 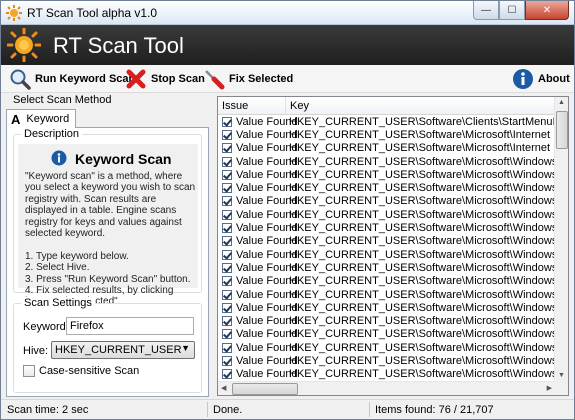 I want to click on minimize-icon: —, so click(x=486, y=10).